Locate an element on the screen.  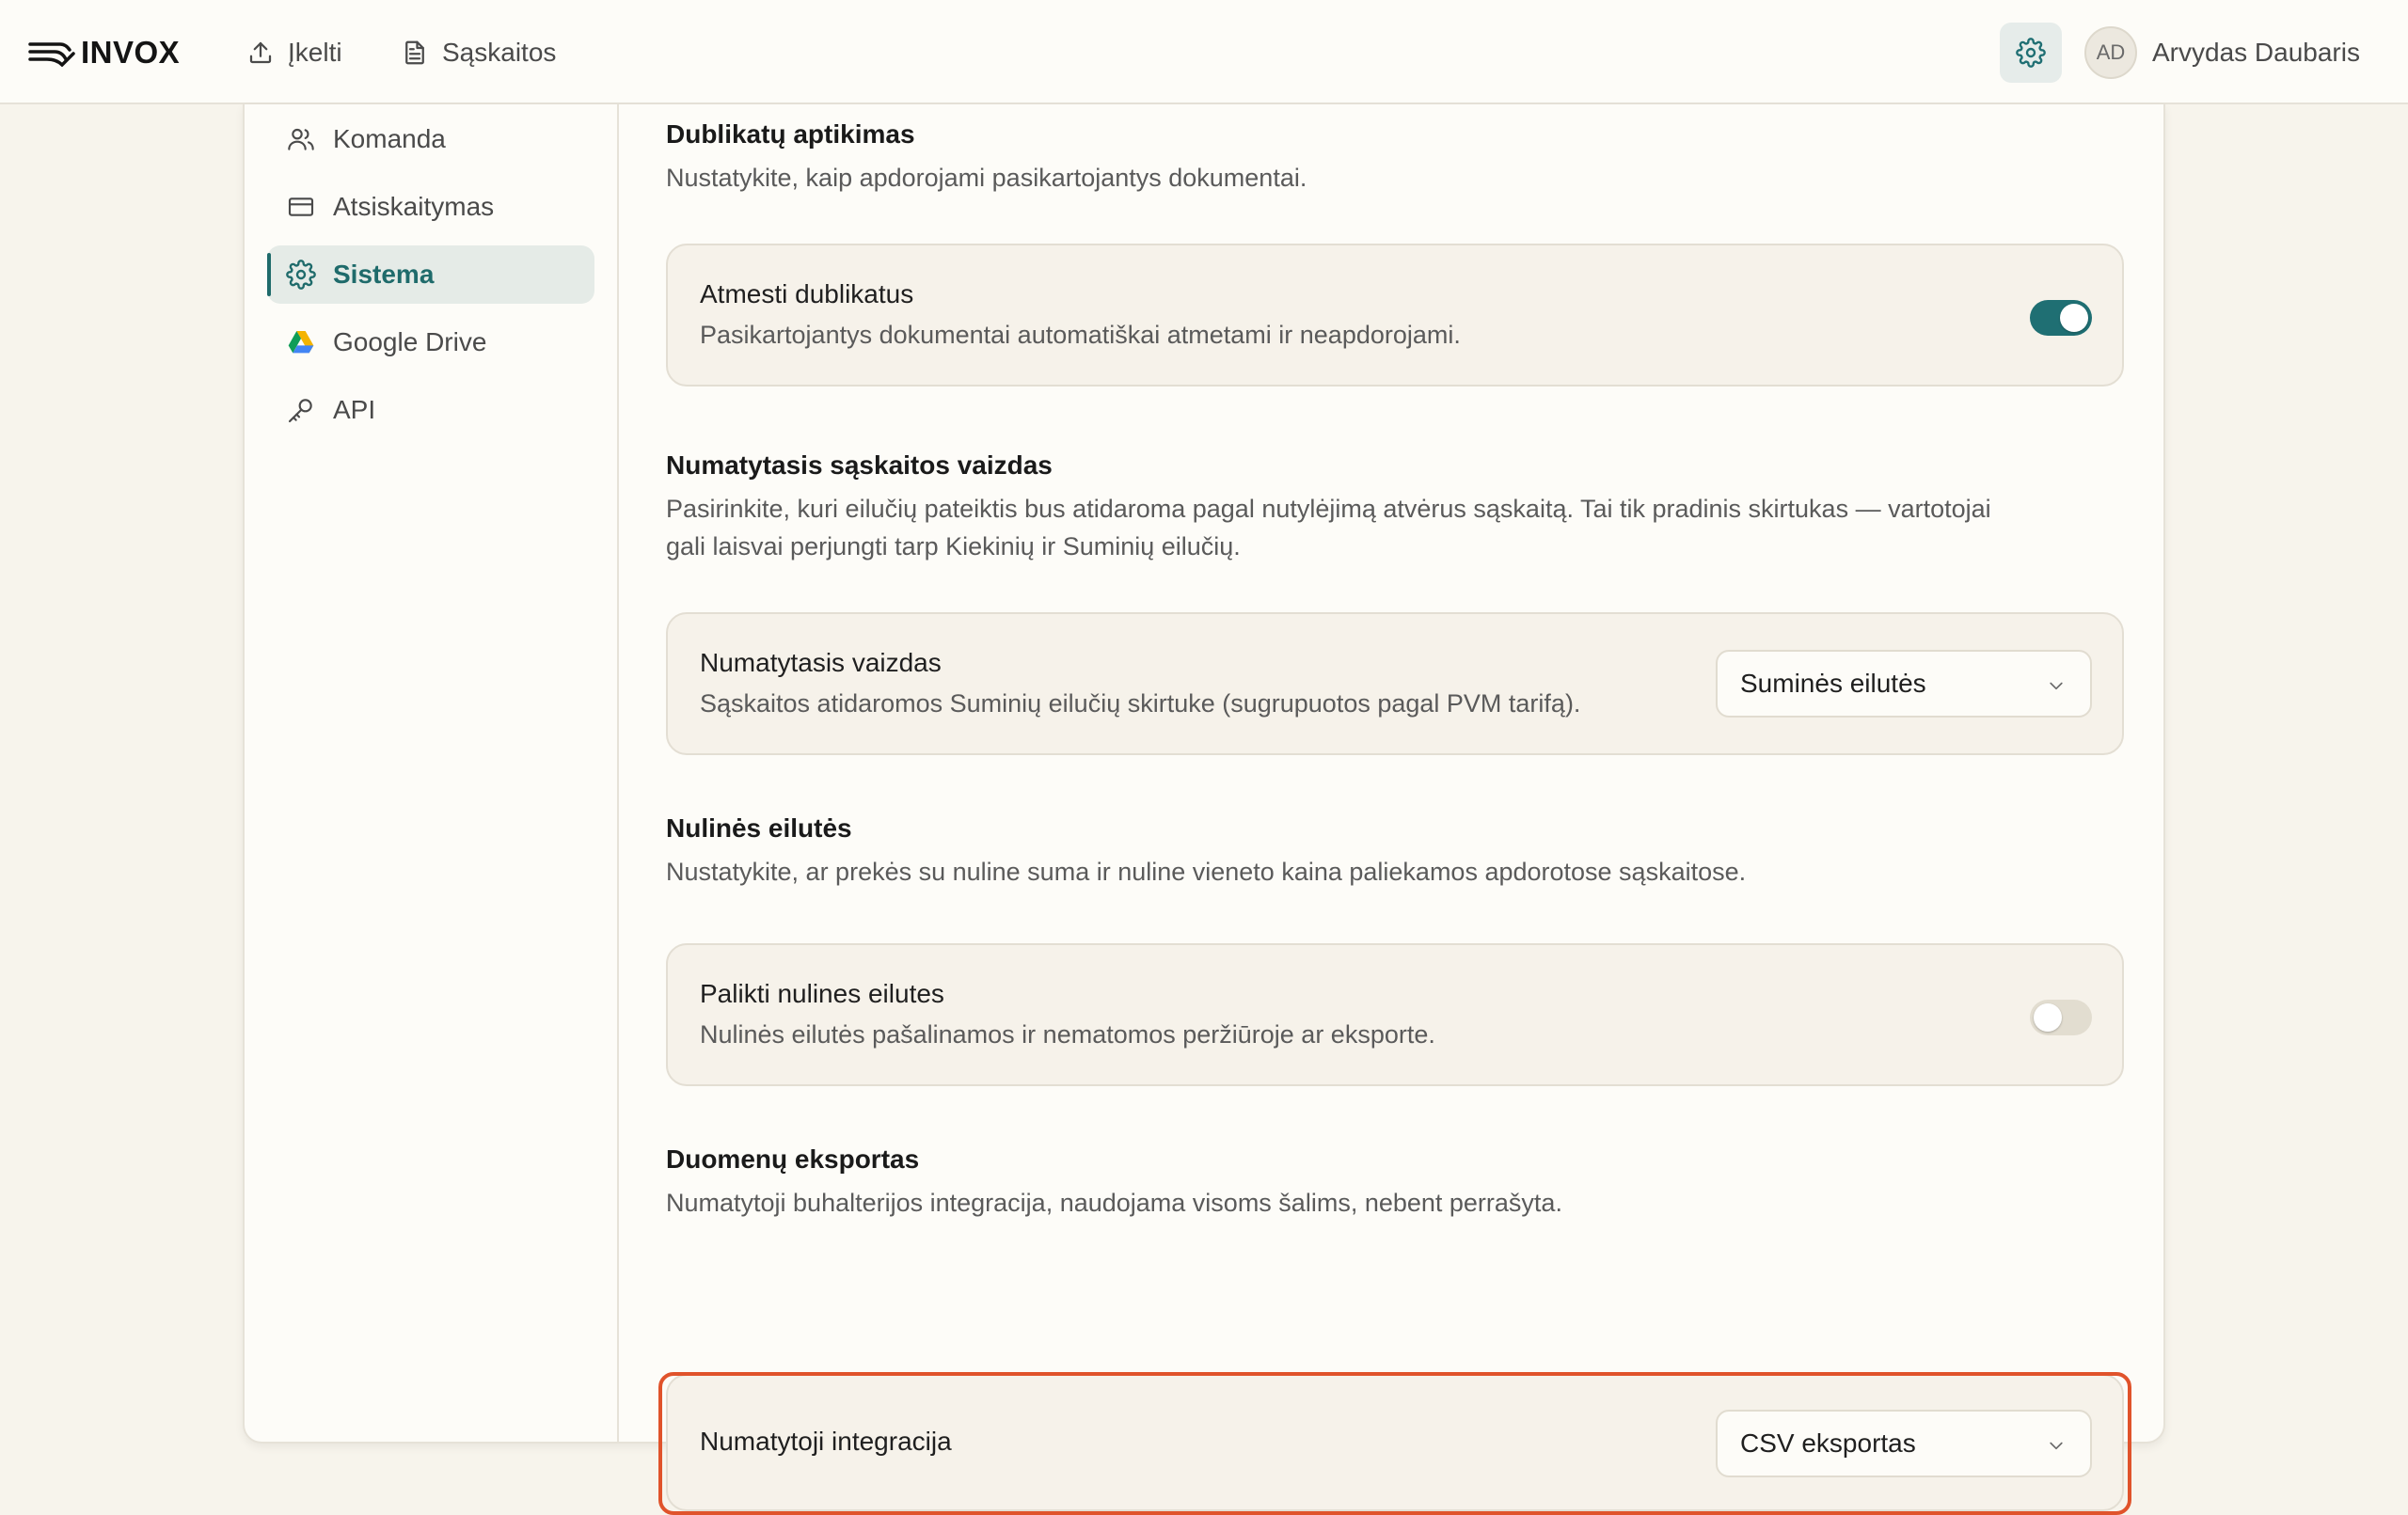
nav-invoices-label: Sąskaitos is located at coordinates (499, 52).